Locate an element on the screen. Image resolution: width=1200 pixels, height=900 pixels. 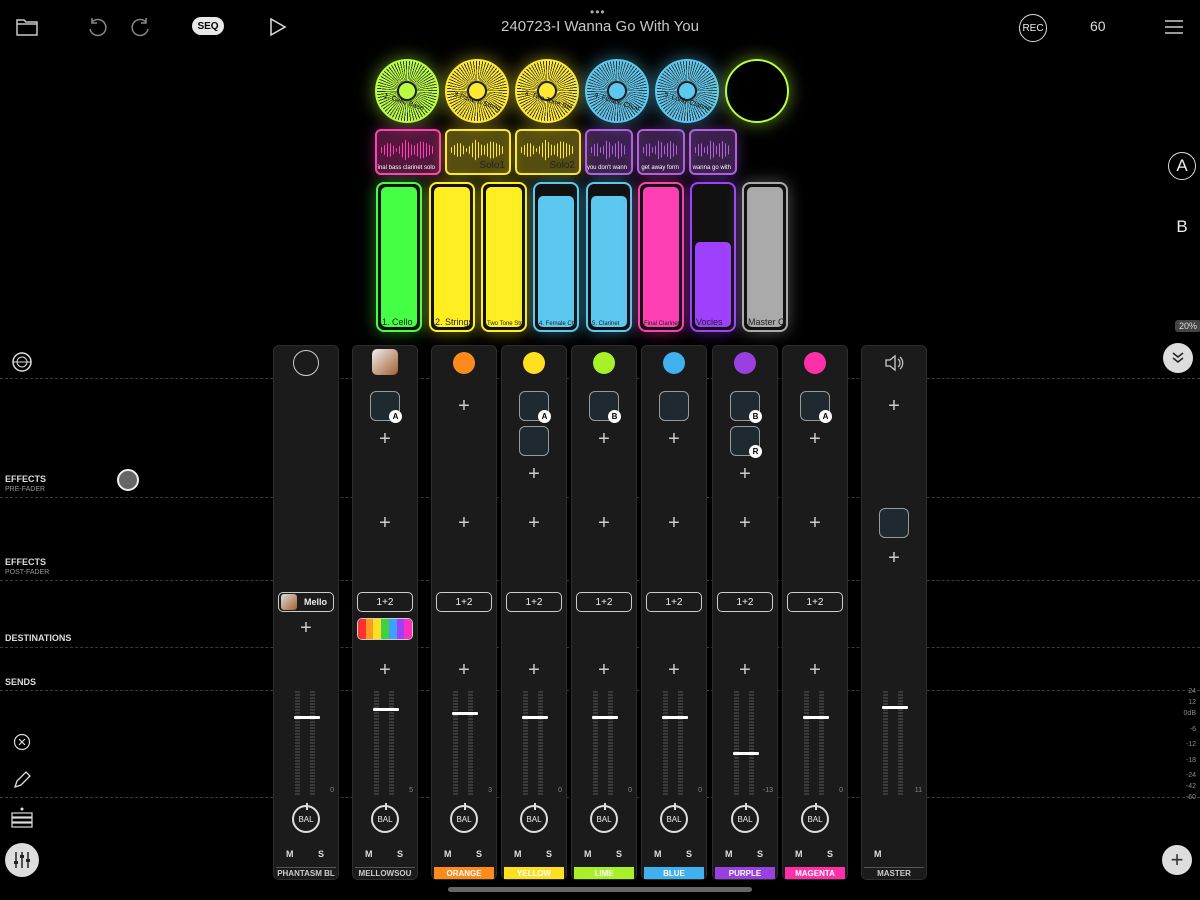
mixer-button is located at coordinates (22, 860).